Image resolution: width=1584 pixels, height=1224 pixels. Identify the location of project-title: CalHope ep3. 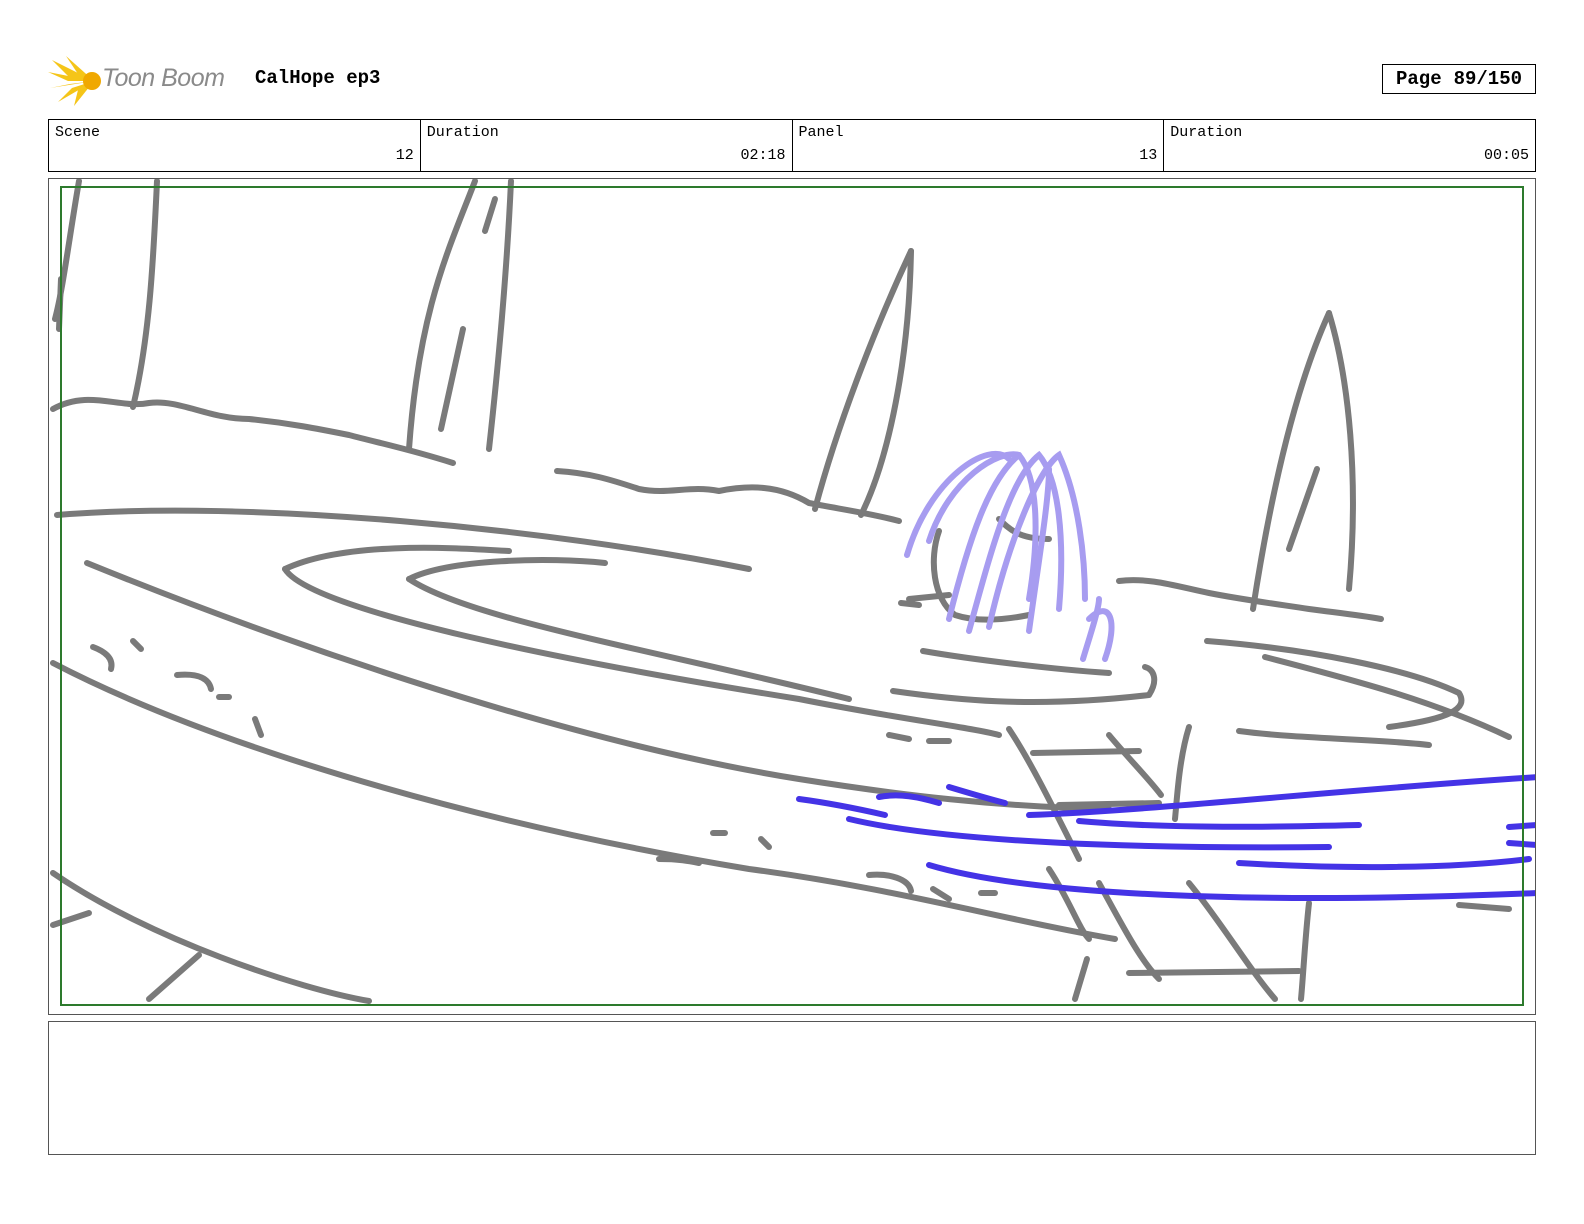
(318, 78).